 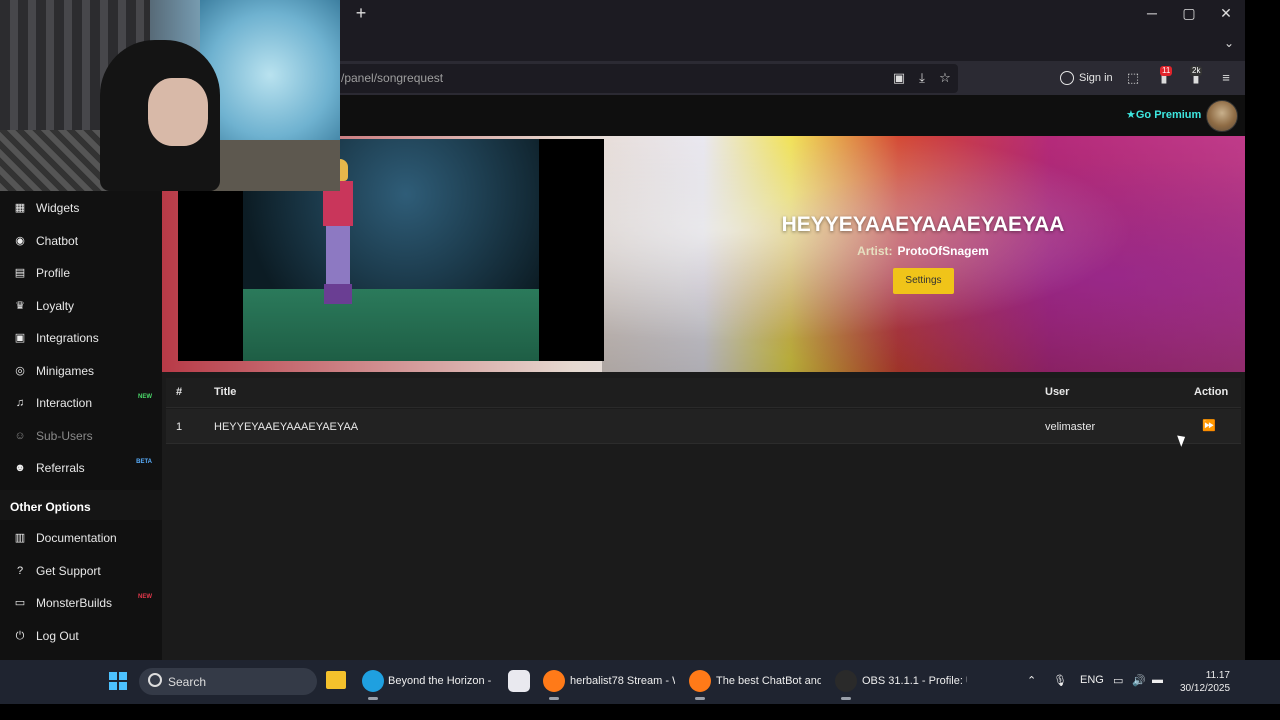 What do you see at coordinates (57, 635) in the screenshot?
I see `sidebar-item-label: Log Out` at bounding box center [57, 635].